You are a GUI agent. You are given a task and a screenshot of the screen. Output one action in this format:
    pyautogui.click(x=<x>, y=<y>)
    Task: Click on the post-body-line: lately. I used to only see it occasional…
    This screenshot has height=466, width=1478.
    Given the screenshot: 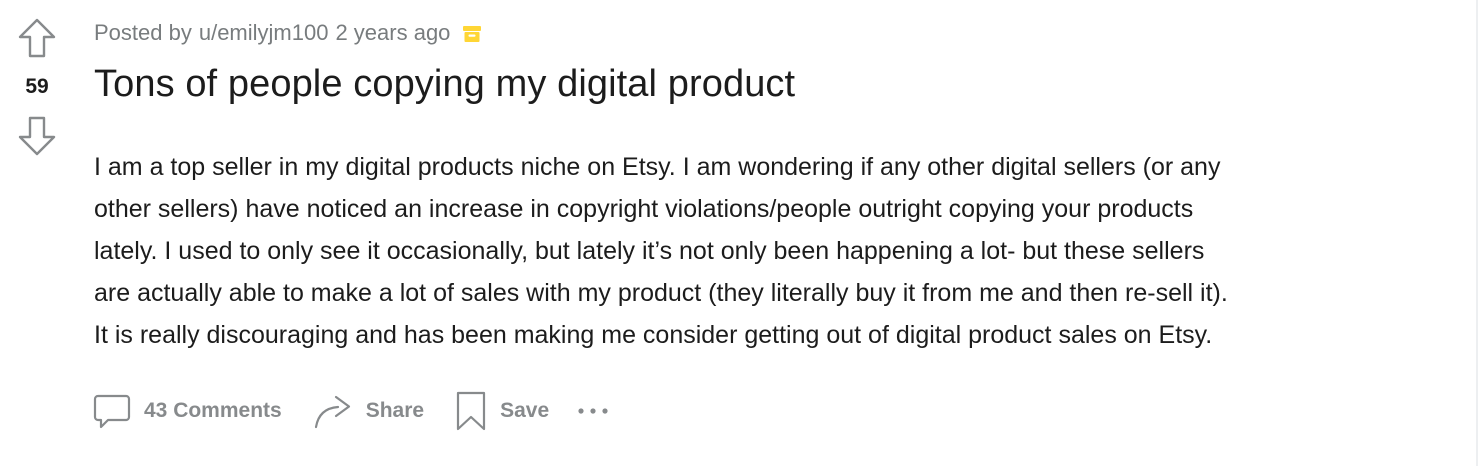 What is the action you would take?
    pyautogui.click(x=649, y=251)
    